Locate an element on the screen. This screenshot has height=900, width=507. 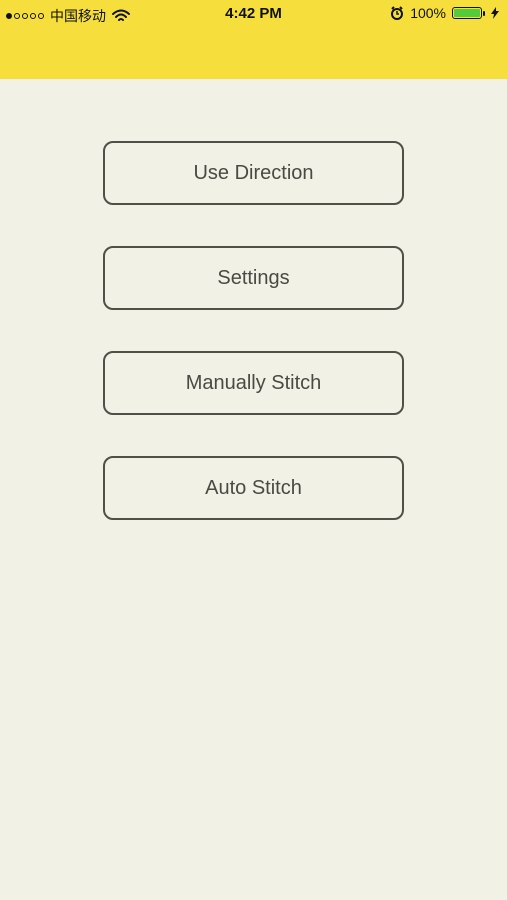
auto-stitch-button: Auto Stitch is located at coordinates (253, 488).